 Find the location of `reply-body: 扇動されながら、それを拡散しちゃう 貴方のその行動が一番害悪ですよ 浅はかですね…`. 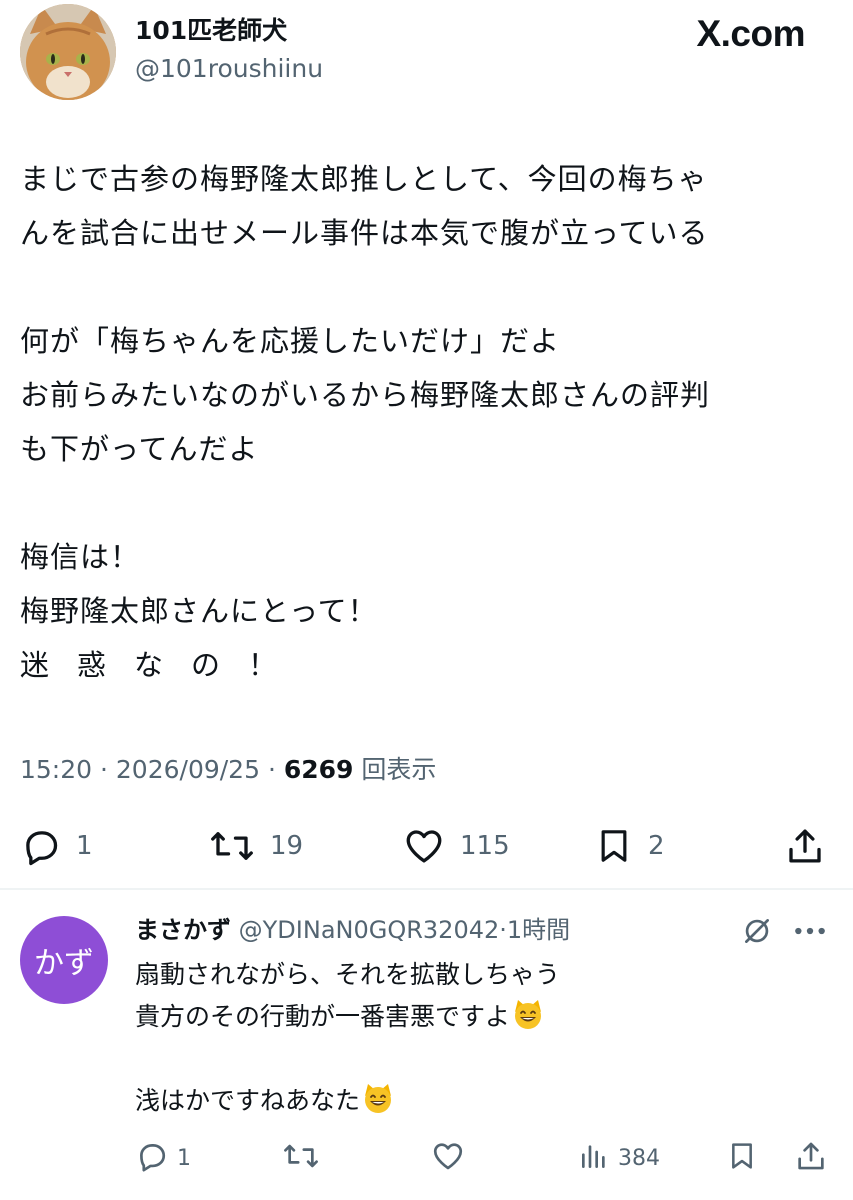

reply-body: 扇動されながら、それを拡散しちゃう 貴方のその行動が一番害悪ですよ 浅はかですね… is located at coordinates (347, 1038).